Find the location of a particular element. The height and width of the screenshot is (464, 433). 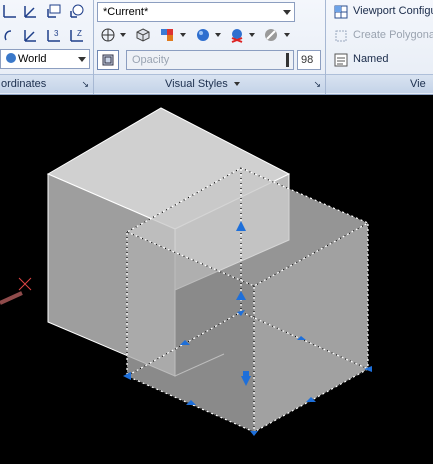

xray-icon is located at coordinates (108, 60).